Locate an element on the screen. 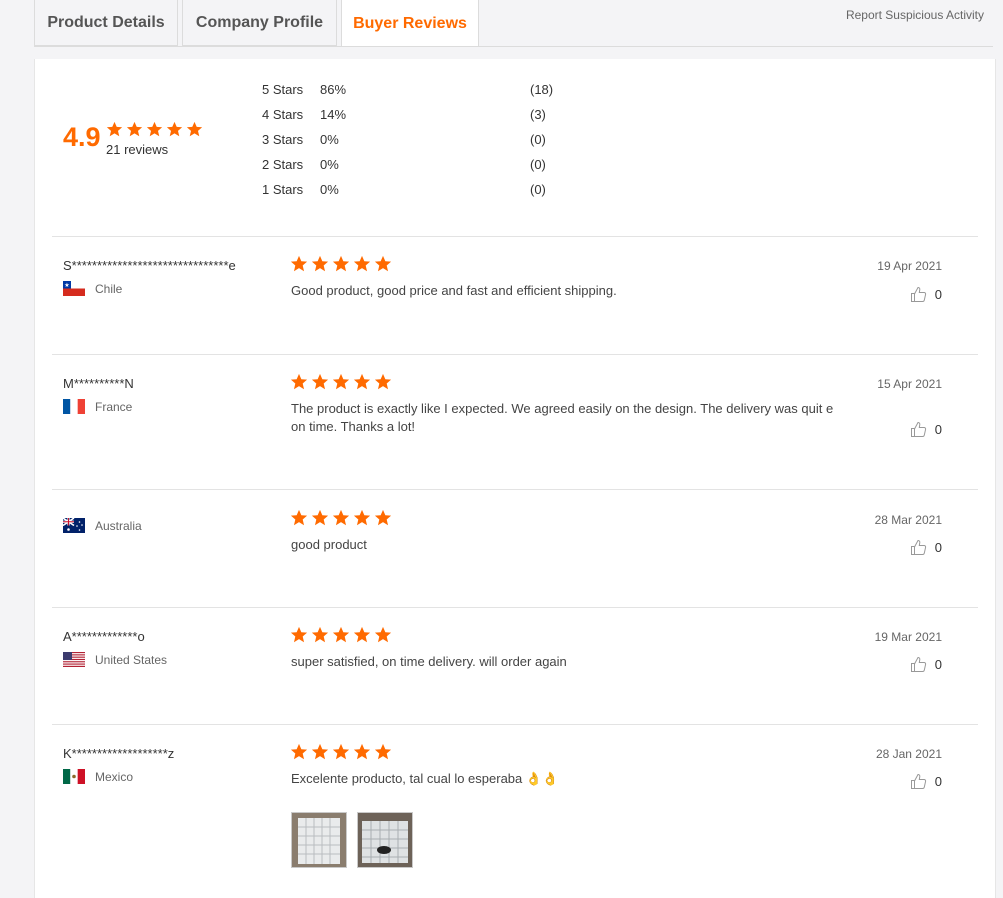 The image size is (1003, 898). australia-flag-icon is located at coordinates (74, 525).